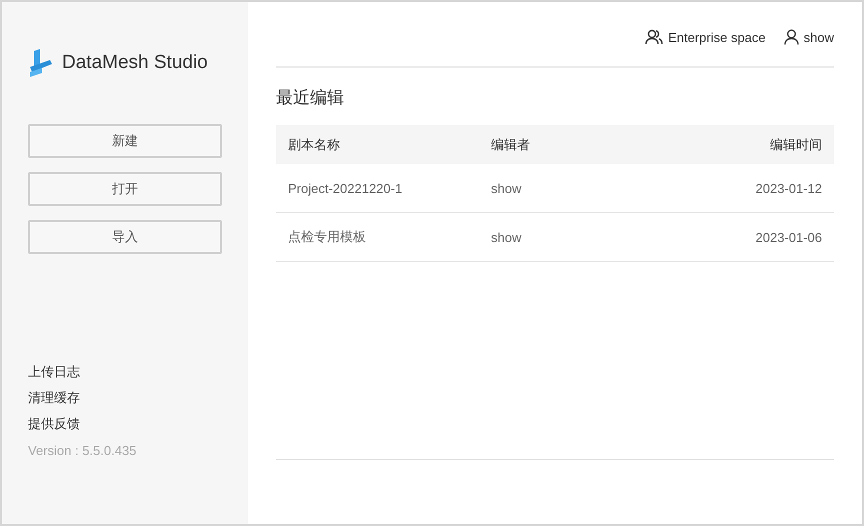 The image size is (864, 526). Describe the element at coordinates (41, 63) in the screenshot. I see `logo-icon` at that location.